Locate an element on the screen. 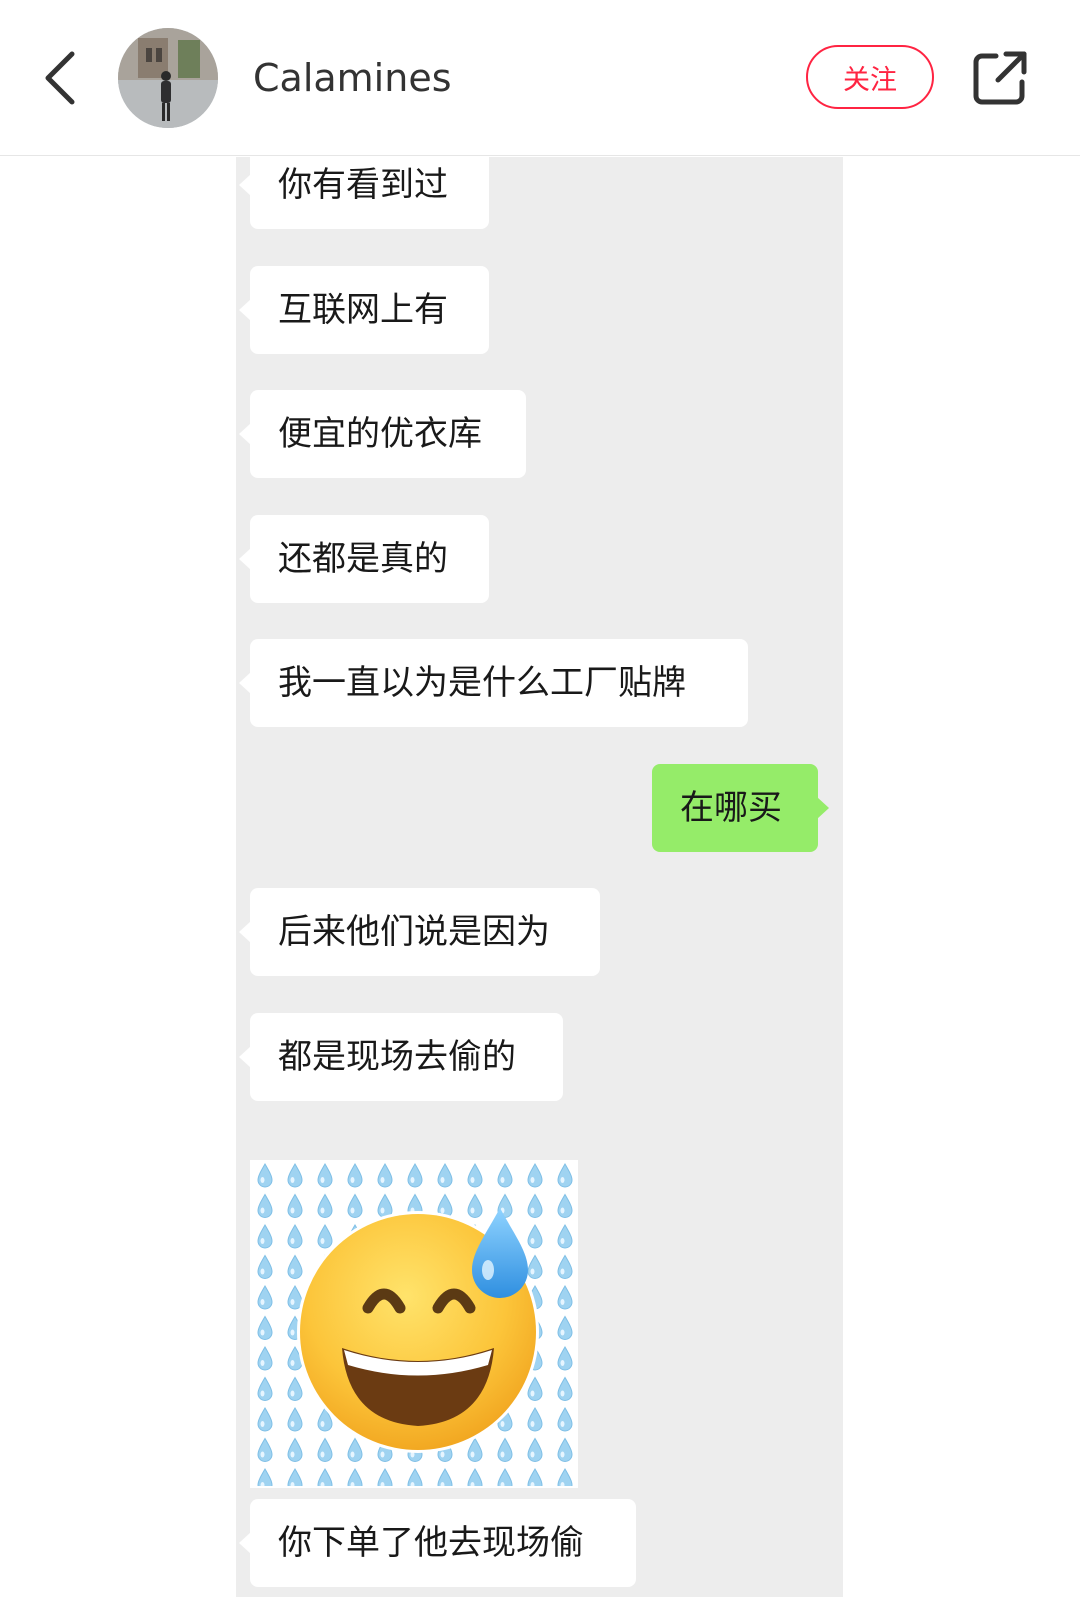 Image resolution: width=1080 pixels, height=1597 pixels. avatar-photo is located at coordinates (168, 78).